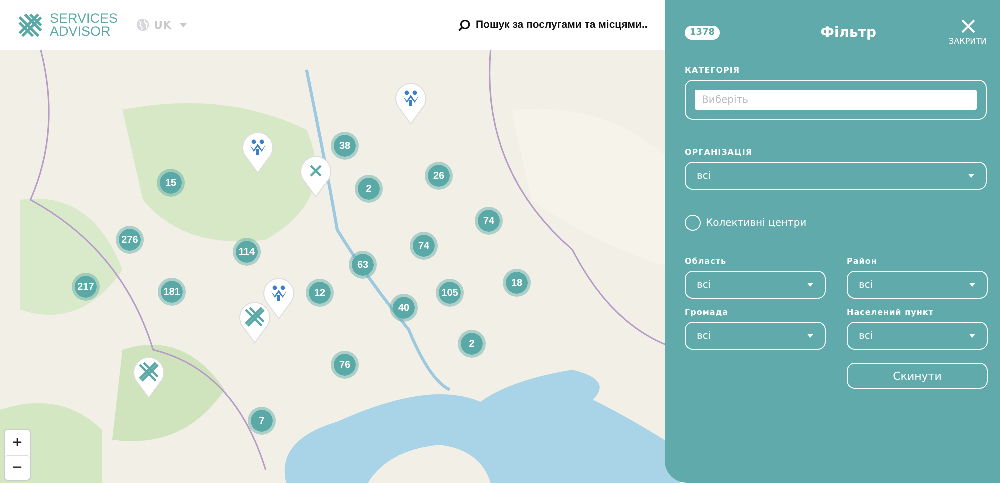 This screenshot has width=1000, height=483. Describe the element at coordinates (702, 33) in the screenshot. I see `result-count-badge: 1378` at that location.